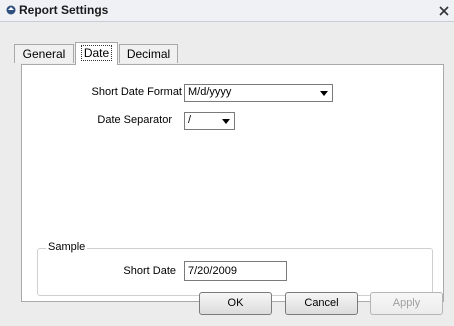 This screenshot has width=454, height=326. Describe the element at coordinates (149, 271) in the screenshot. I see `short-date-label: Short Date` at that location.